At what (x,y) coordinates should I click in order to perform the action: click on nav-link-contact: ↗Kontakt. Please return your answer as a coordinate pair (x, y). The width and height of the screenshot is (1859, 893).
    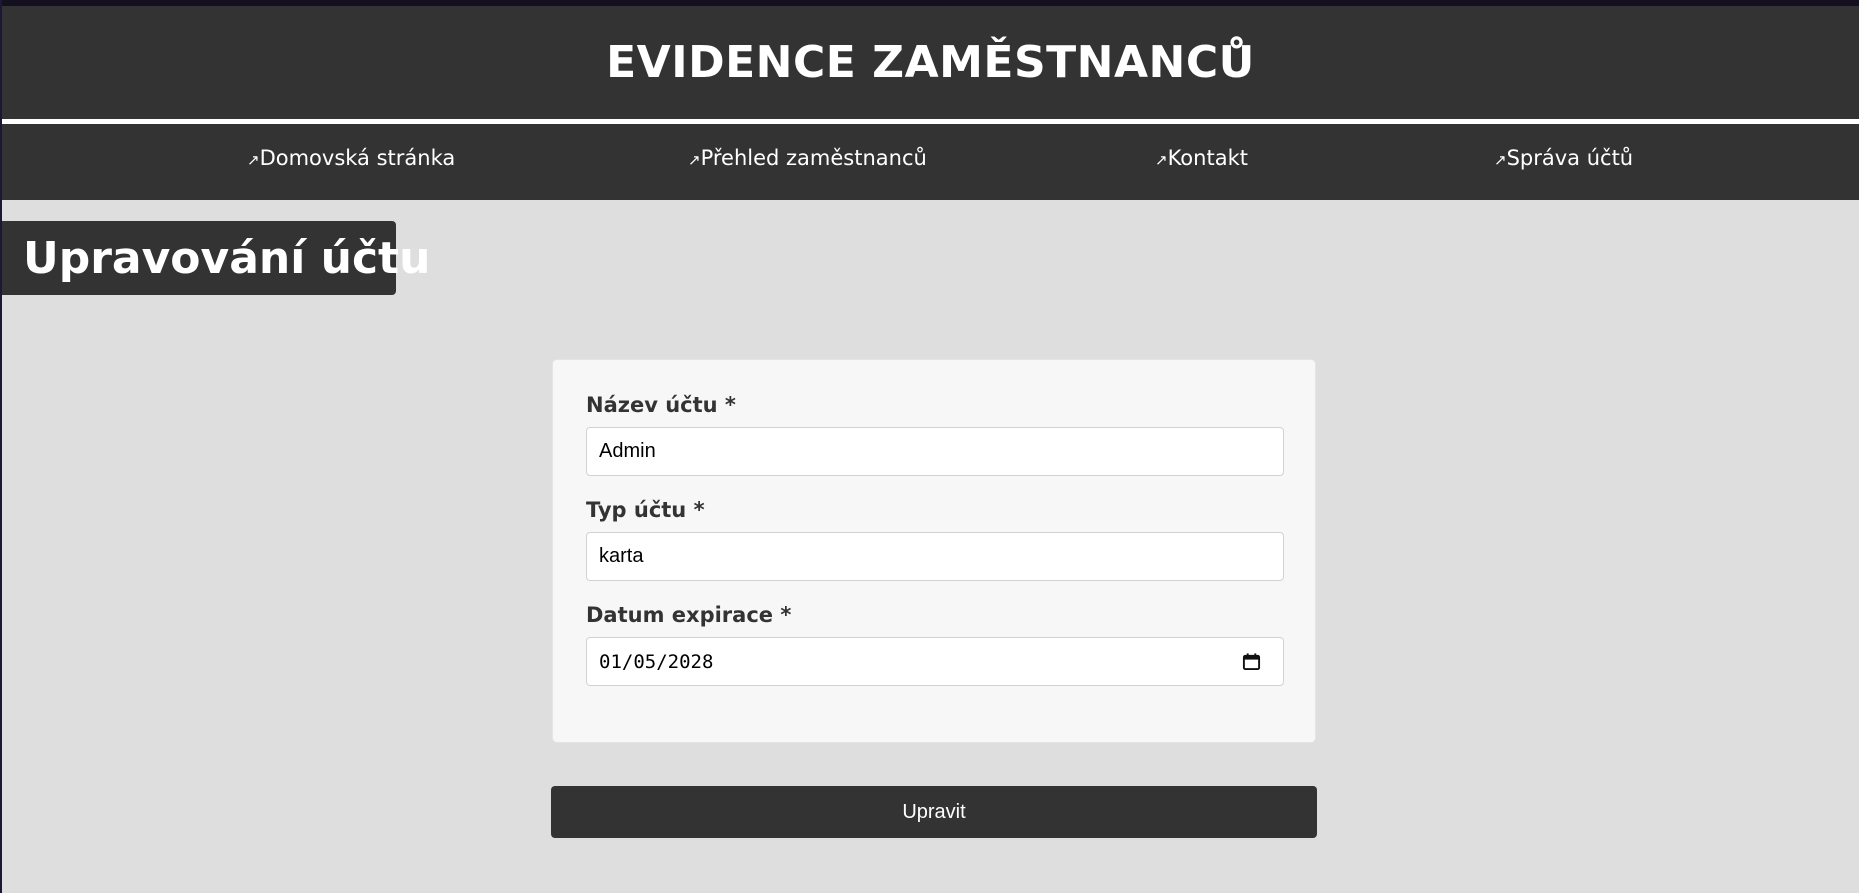
    Looking at the image, I should click on (1201, 158).